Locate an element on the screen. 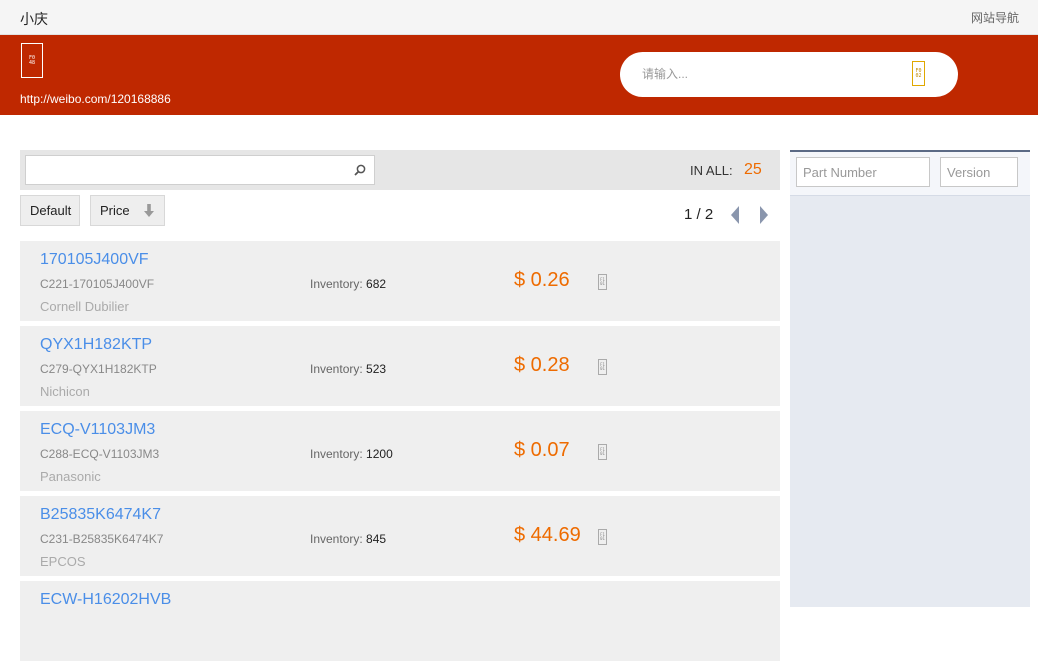 This screenshot has height=666, width=1038. logo-glyph: F048 is located at coordinates (32, 60).